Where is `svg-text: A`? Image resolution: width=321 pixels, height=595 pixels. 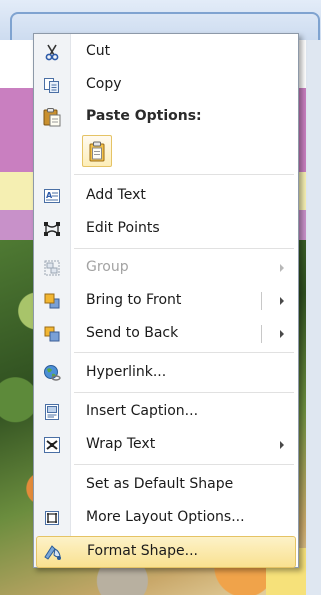 svg-text: A is located at coordinates (49, 195).